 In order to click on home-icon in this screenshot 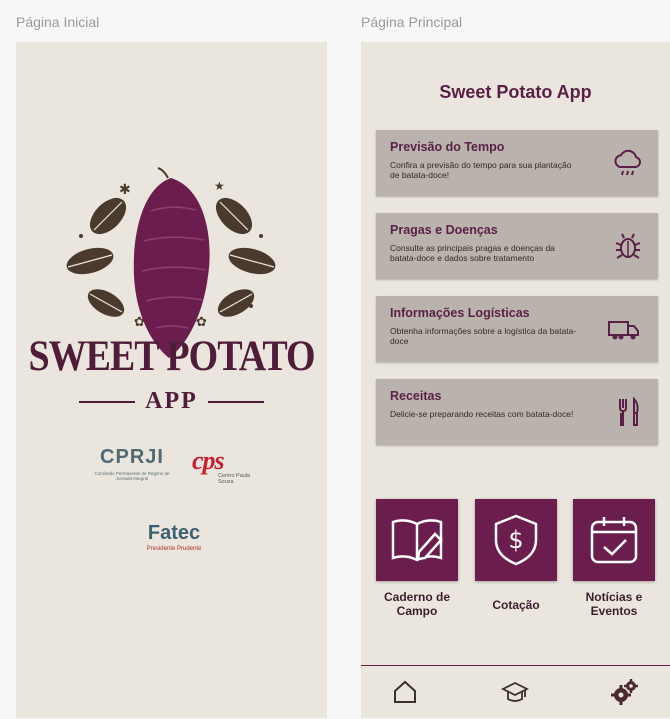, I will do `click(405, 692)`.